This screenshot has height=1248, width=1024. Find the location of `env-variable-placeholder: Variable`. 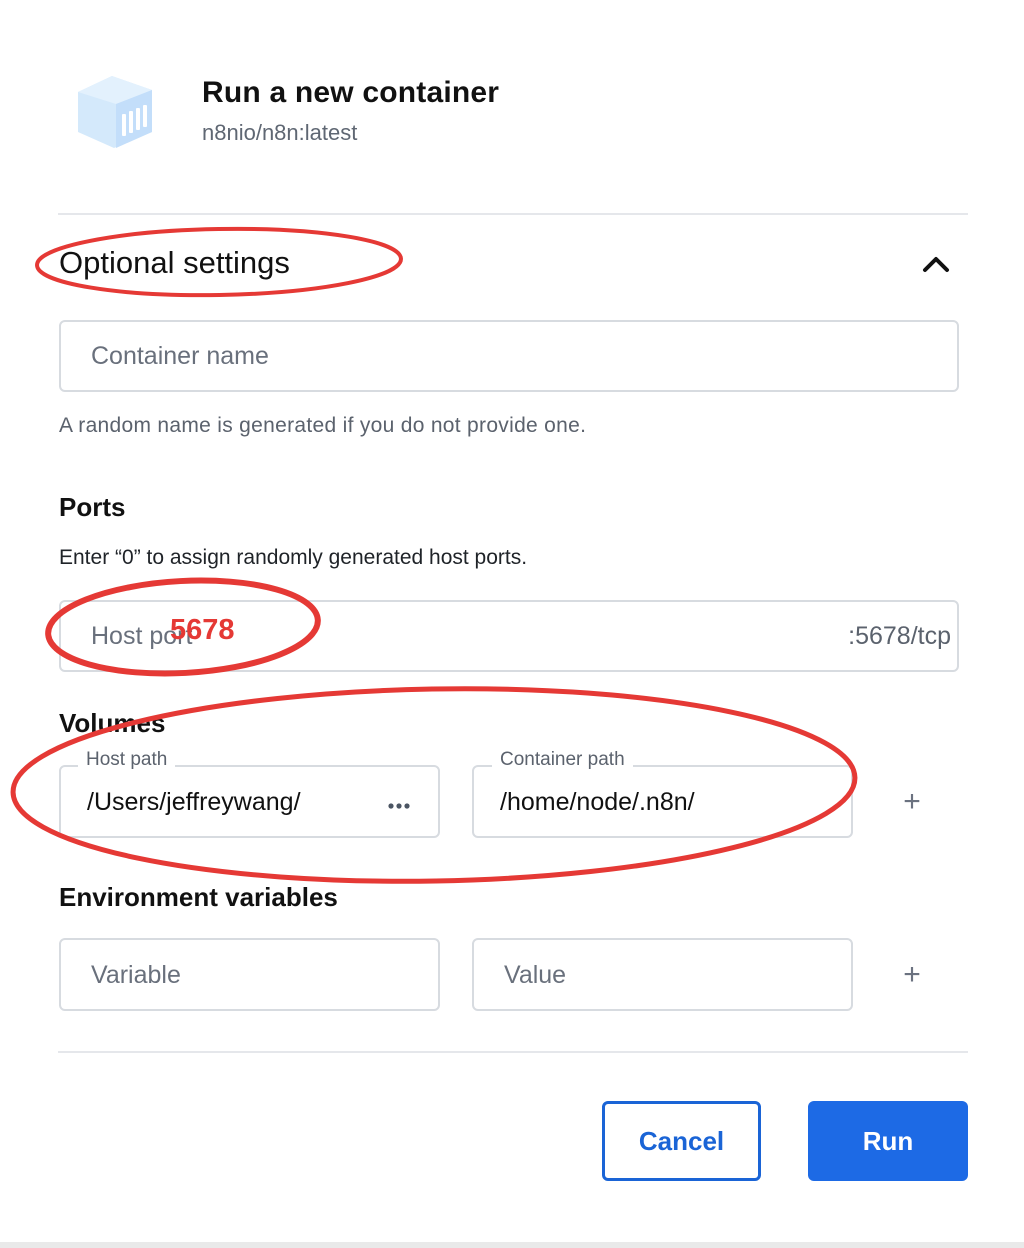

env-variable-placeholder: Variable is located at coordinates (136, 975).